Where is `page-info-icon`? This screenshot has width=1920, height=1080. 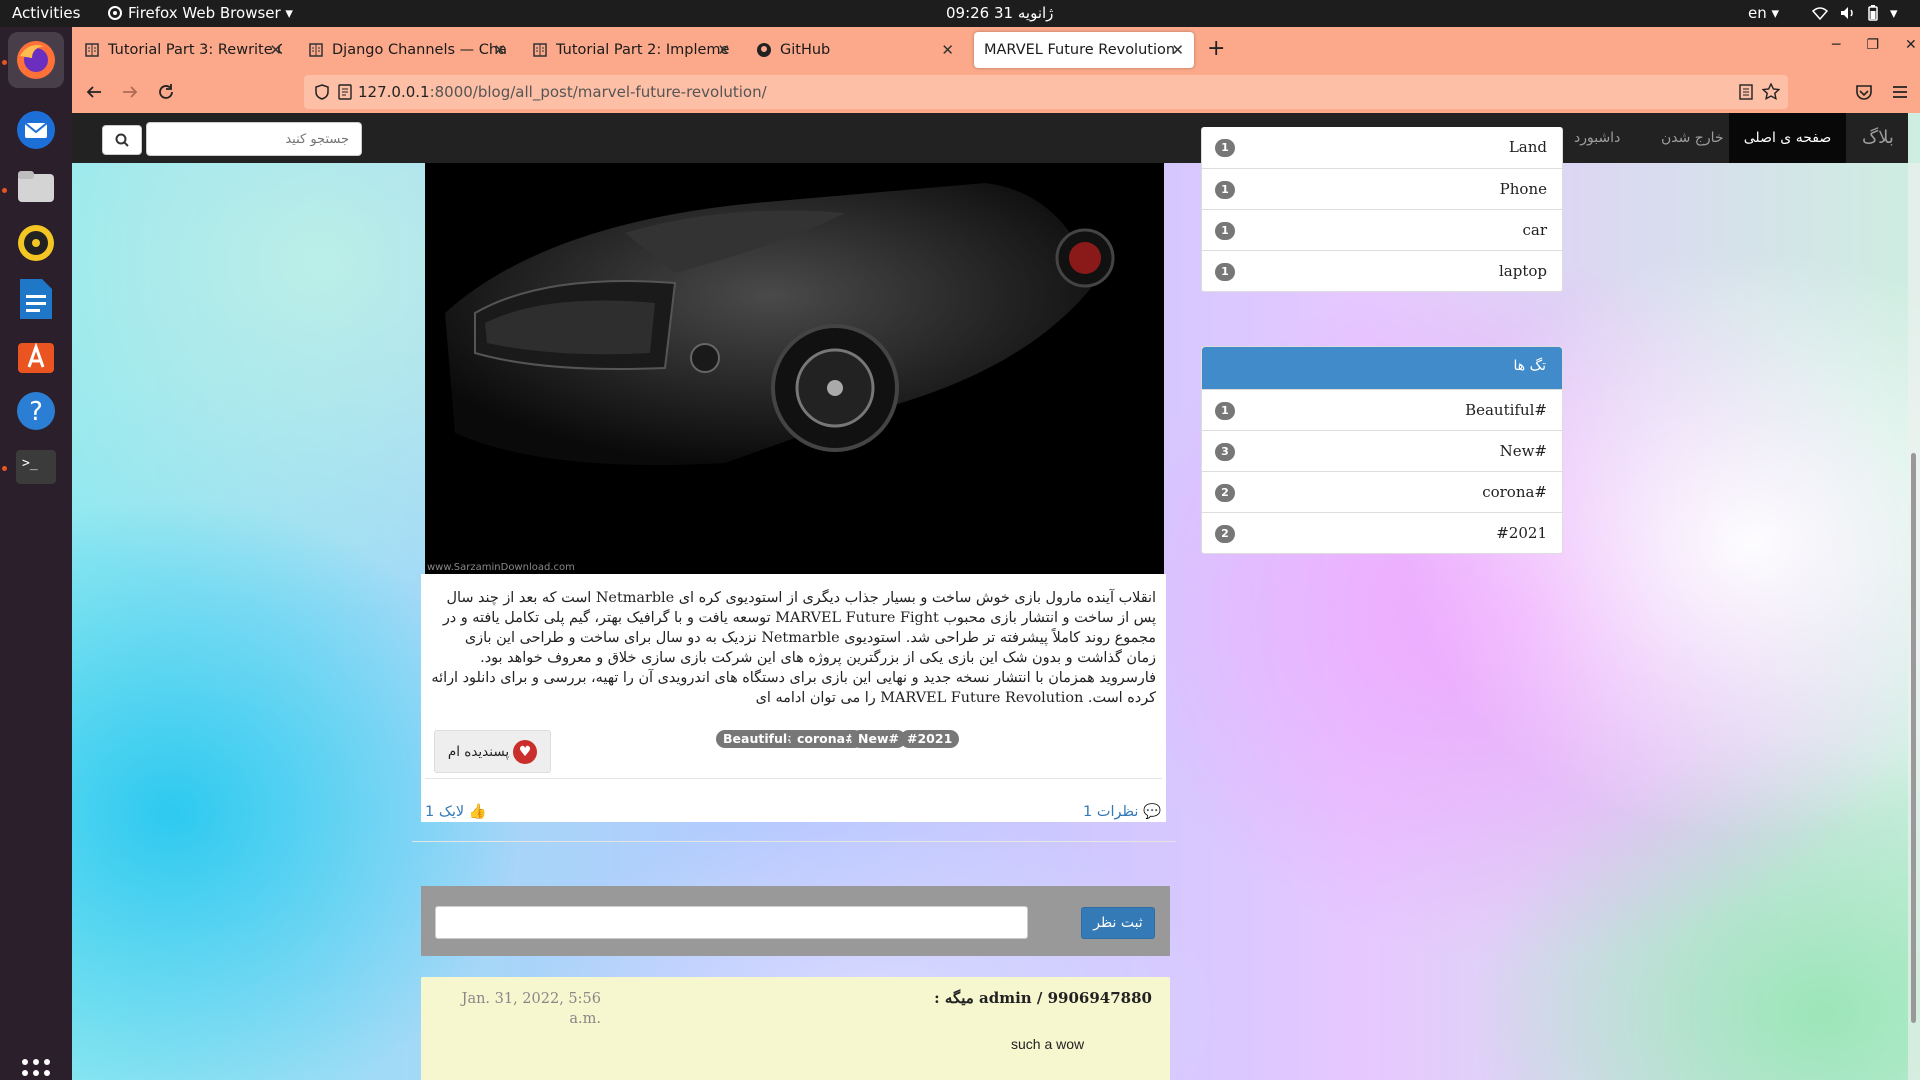 page-info-icon is located at coordinates (345, 92).